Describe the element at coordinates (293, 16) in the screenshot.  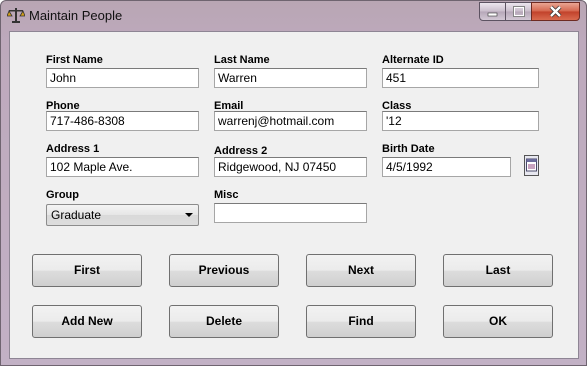
I see `title-bar: Maintain People` at that location.